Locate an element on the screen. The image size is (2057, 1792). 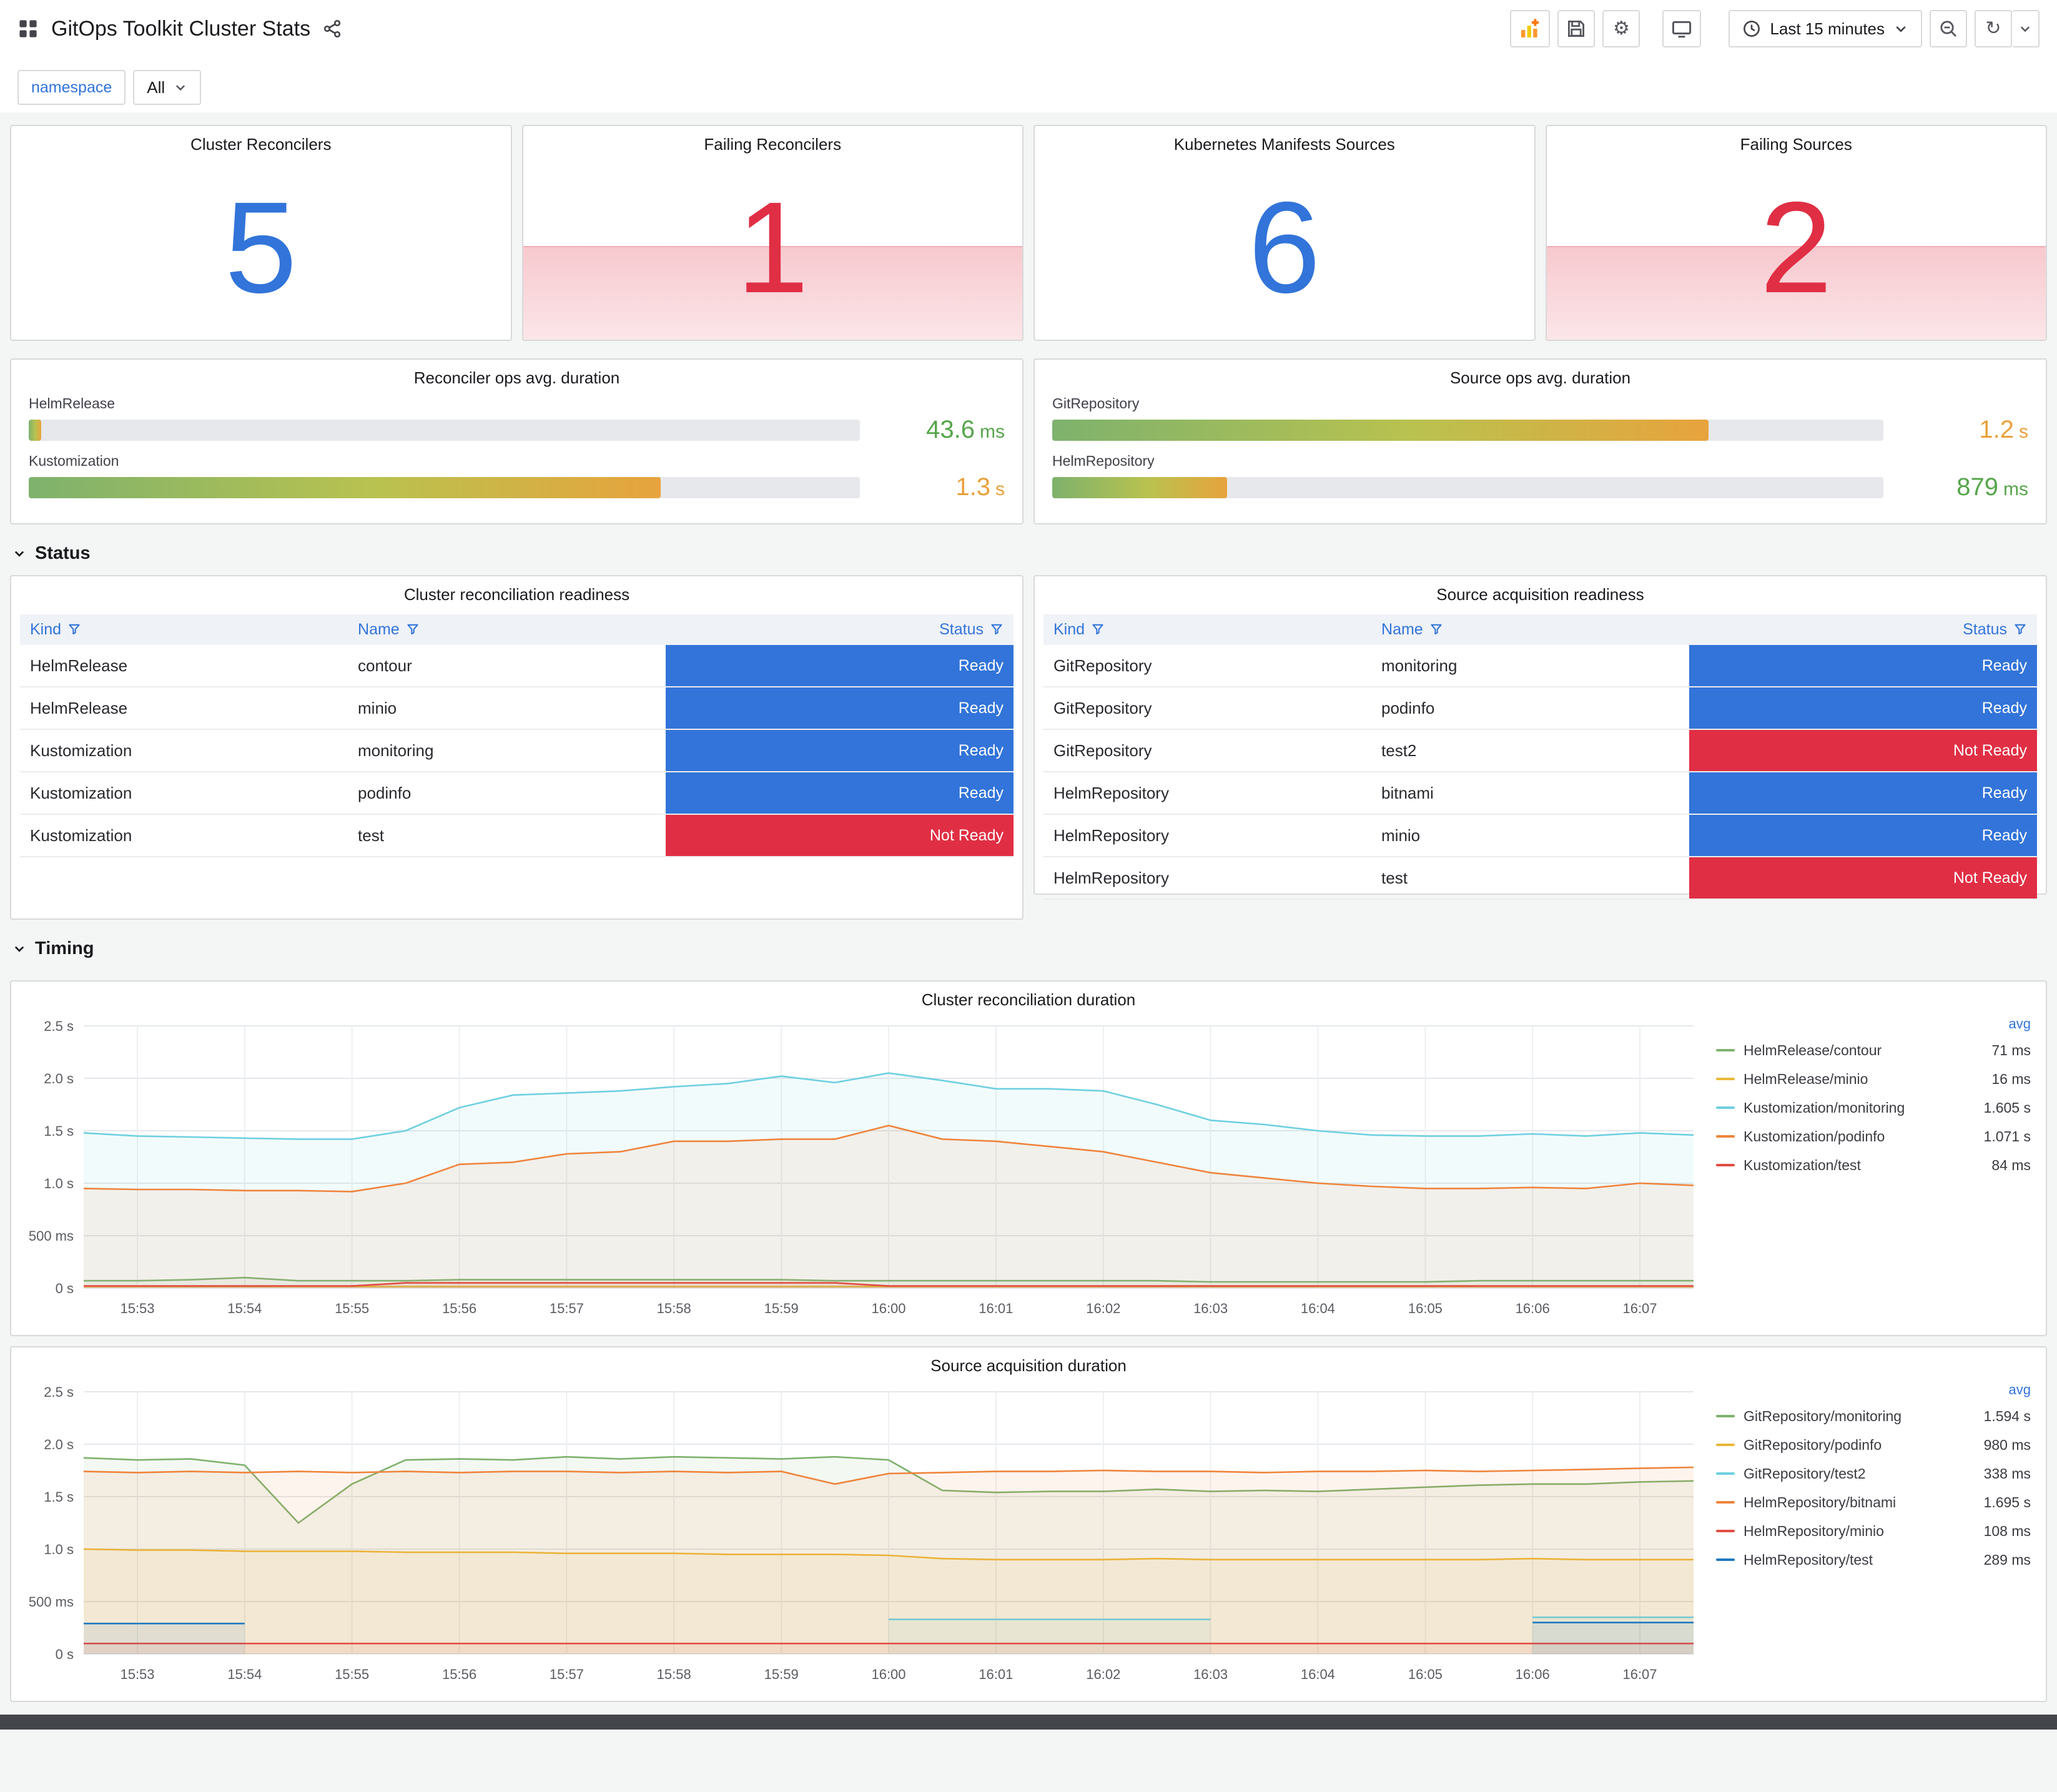
dashboard-grid-icon is located at coordinates (28, 28).